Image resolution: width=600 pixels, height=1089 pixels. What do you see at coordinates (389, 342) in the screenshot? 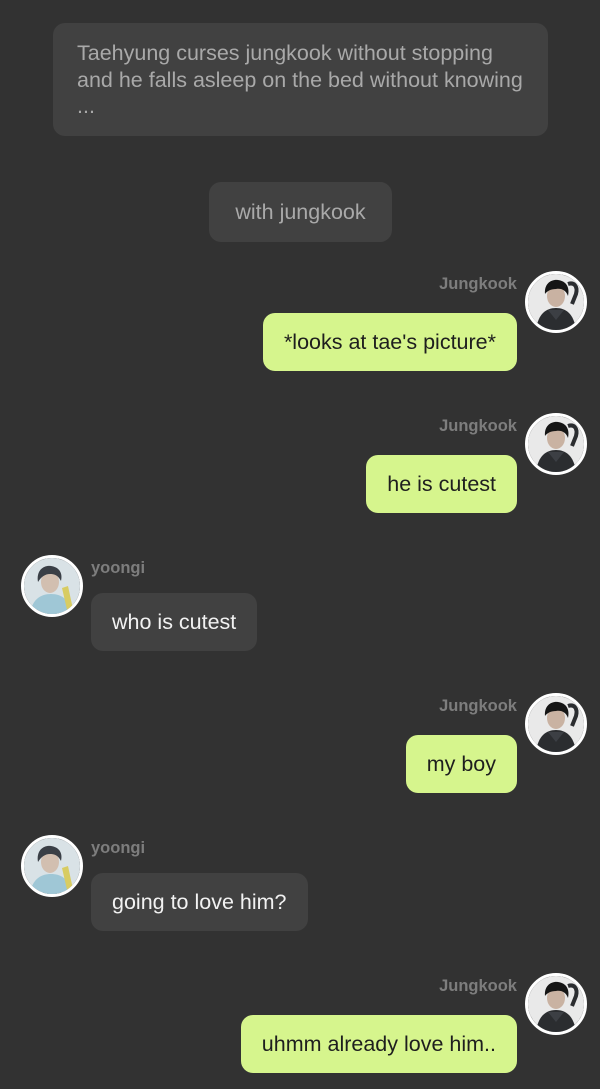
I see `message-bubble: *looks at tae's picture*` at bounding box center [389, 342].